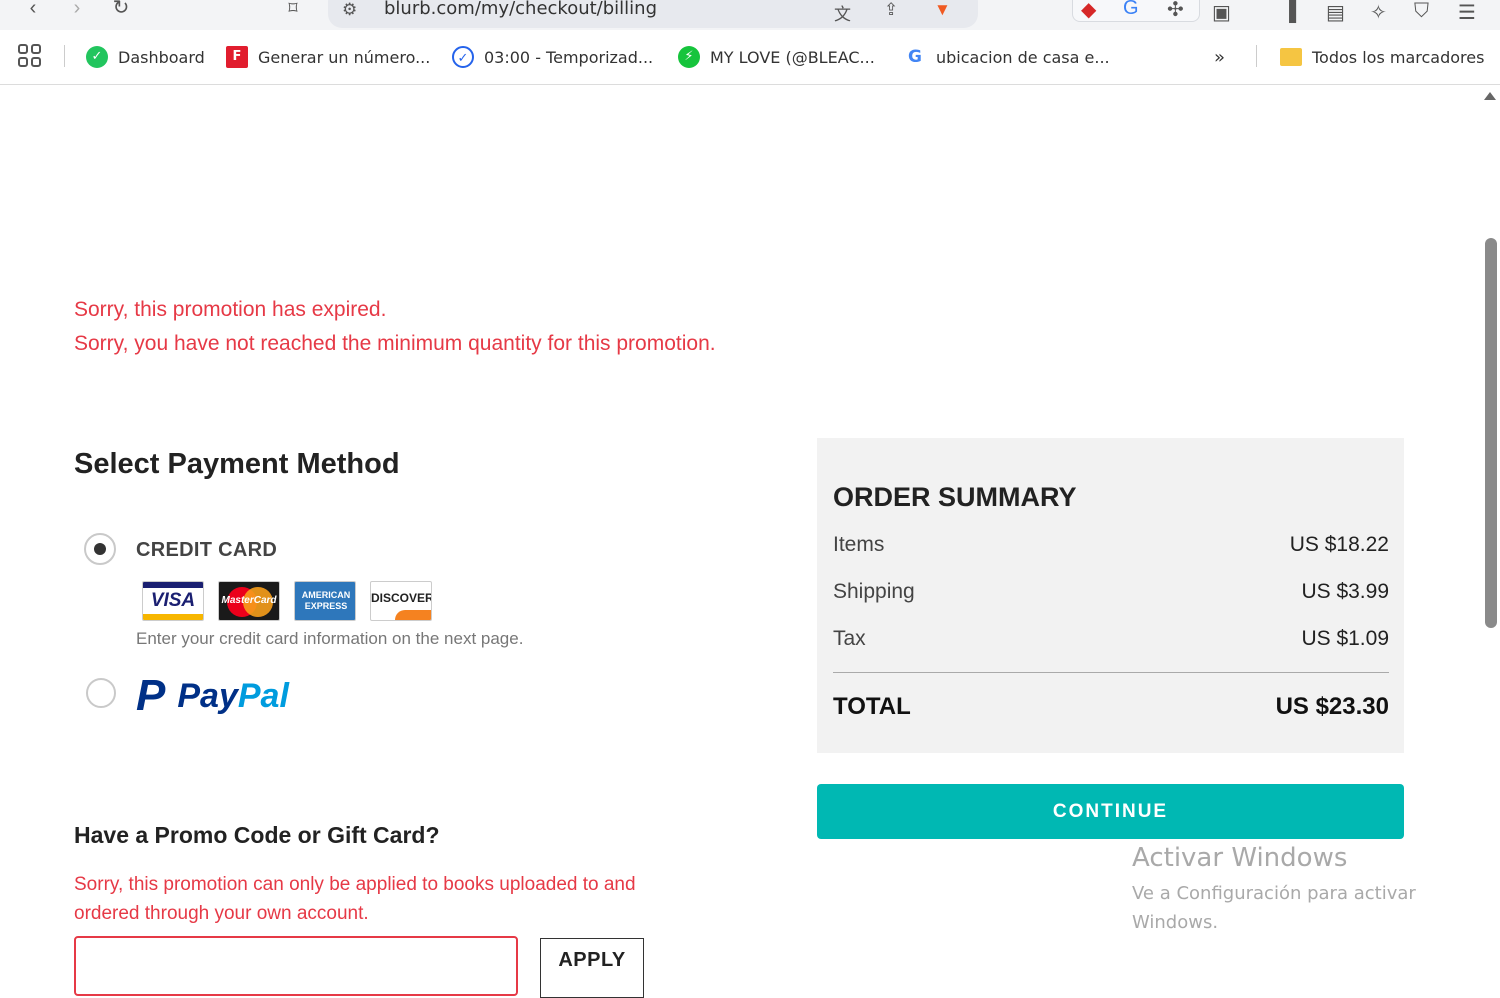 The image size is (1500, 998). I want to click on url-text: blurb.com/my/checkout/billing, so click(520, 9).